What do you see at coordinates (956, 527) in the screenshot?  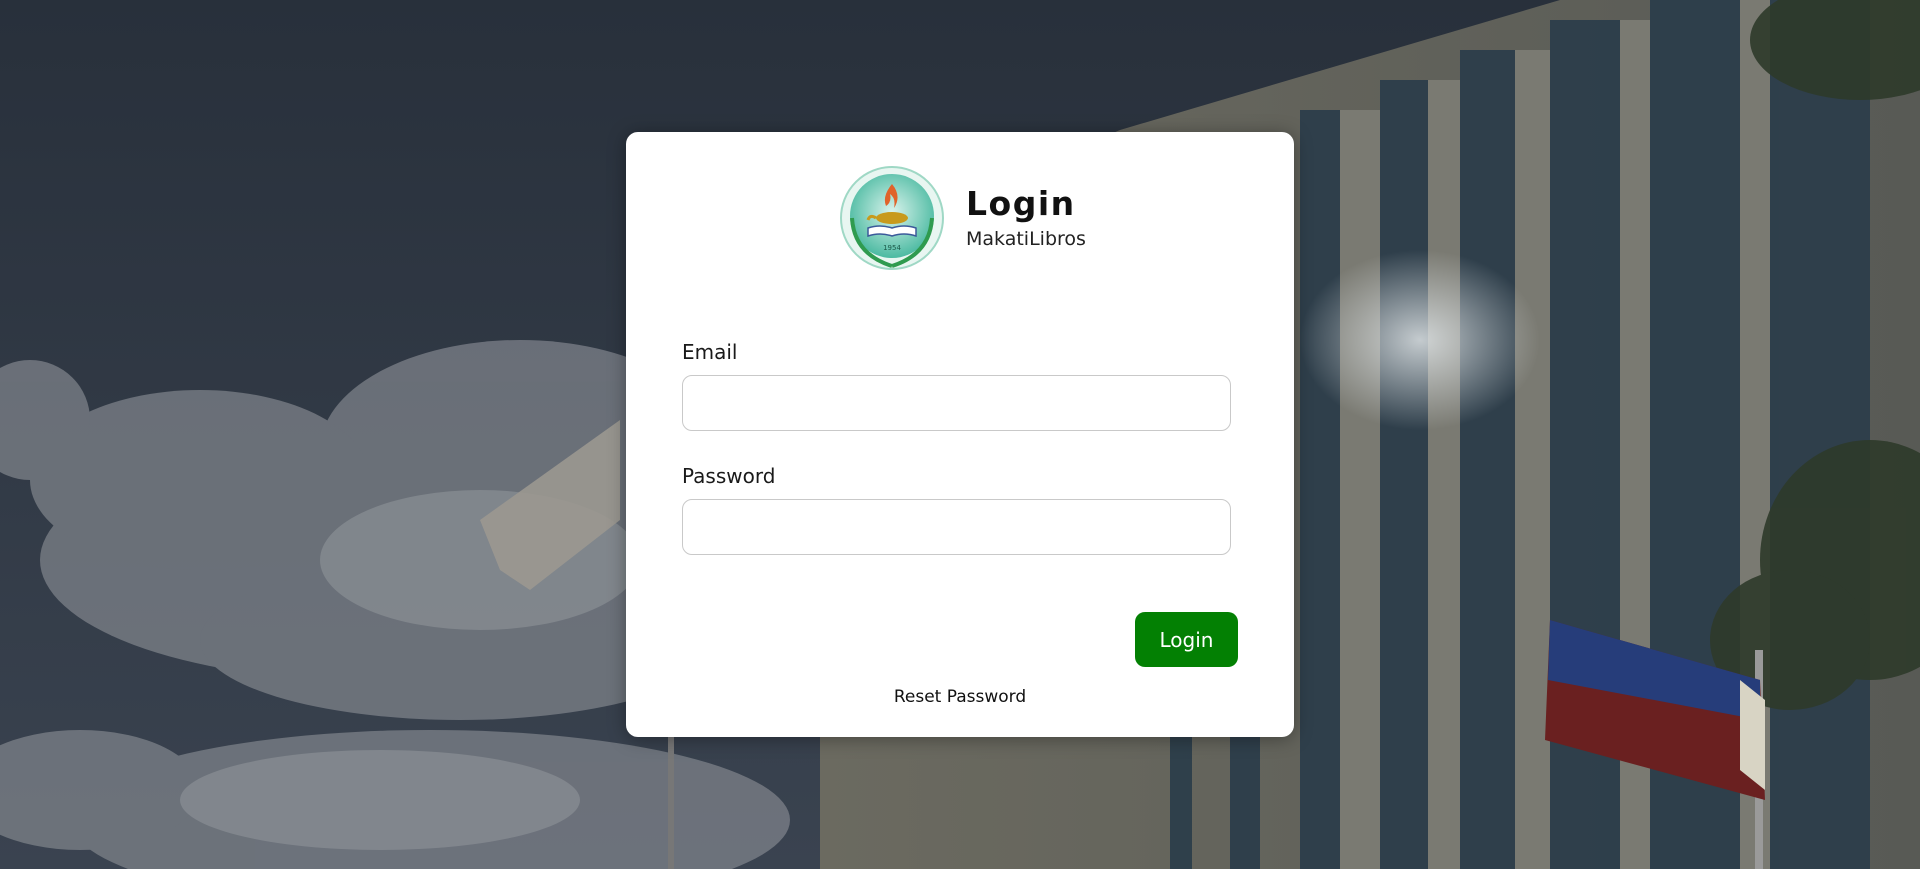 I see `password-field` at bounding box center [956, 527].